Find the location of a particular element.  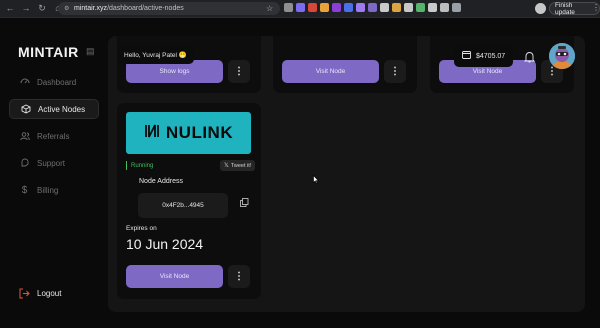

mintair-logo: MINTAIR is located at coordinates (48, 52).